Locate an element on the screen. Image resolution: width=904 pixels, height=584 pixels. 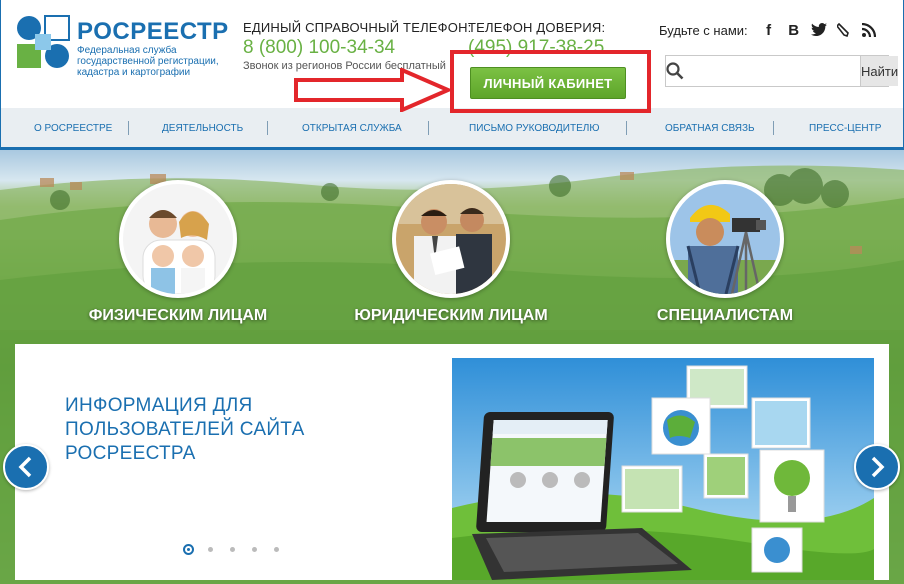
red-arrow-annotation is located at coordinates (374, 90).